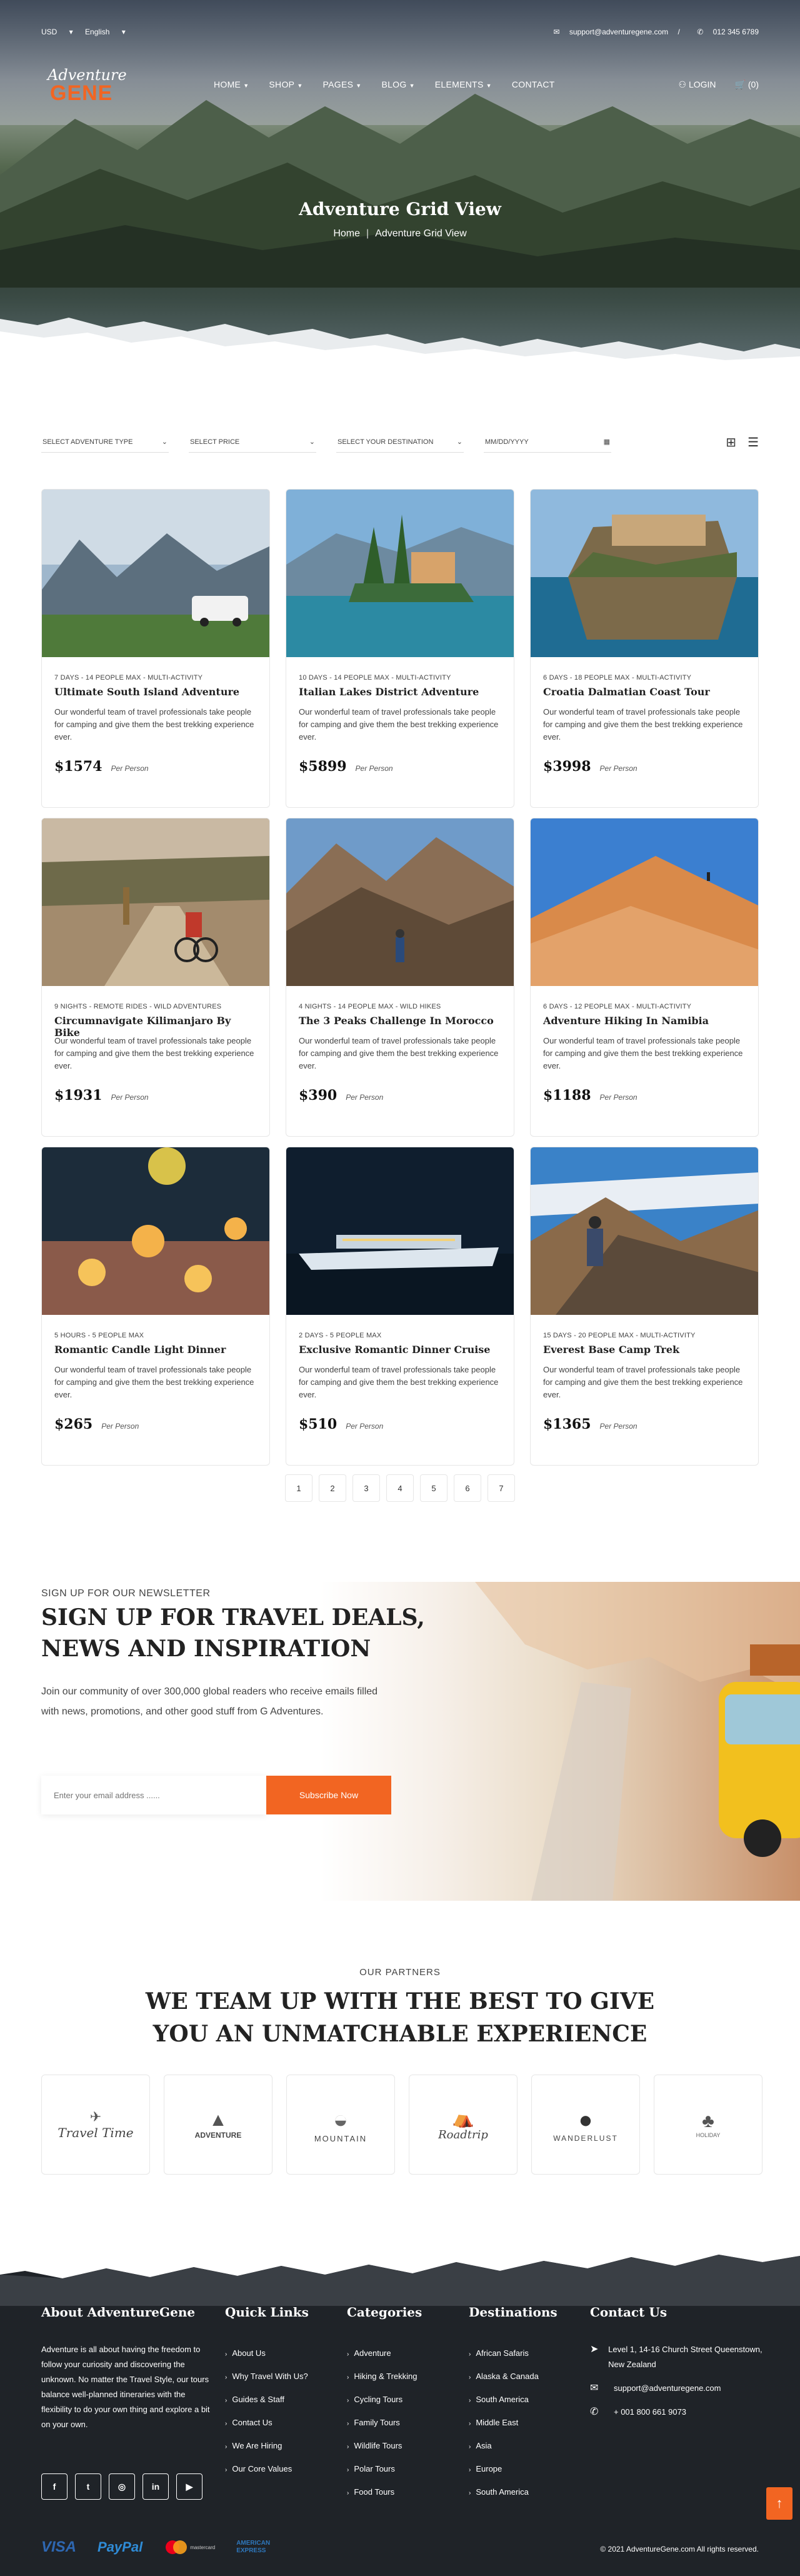 The image size is (800, 2576). Describe the element at coordinates (400, 1972) in the screenshot. I see `partners-kicker: OUR PARTNERS` at that location.